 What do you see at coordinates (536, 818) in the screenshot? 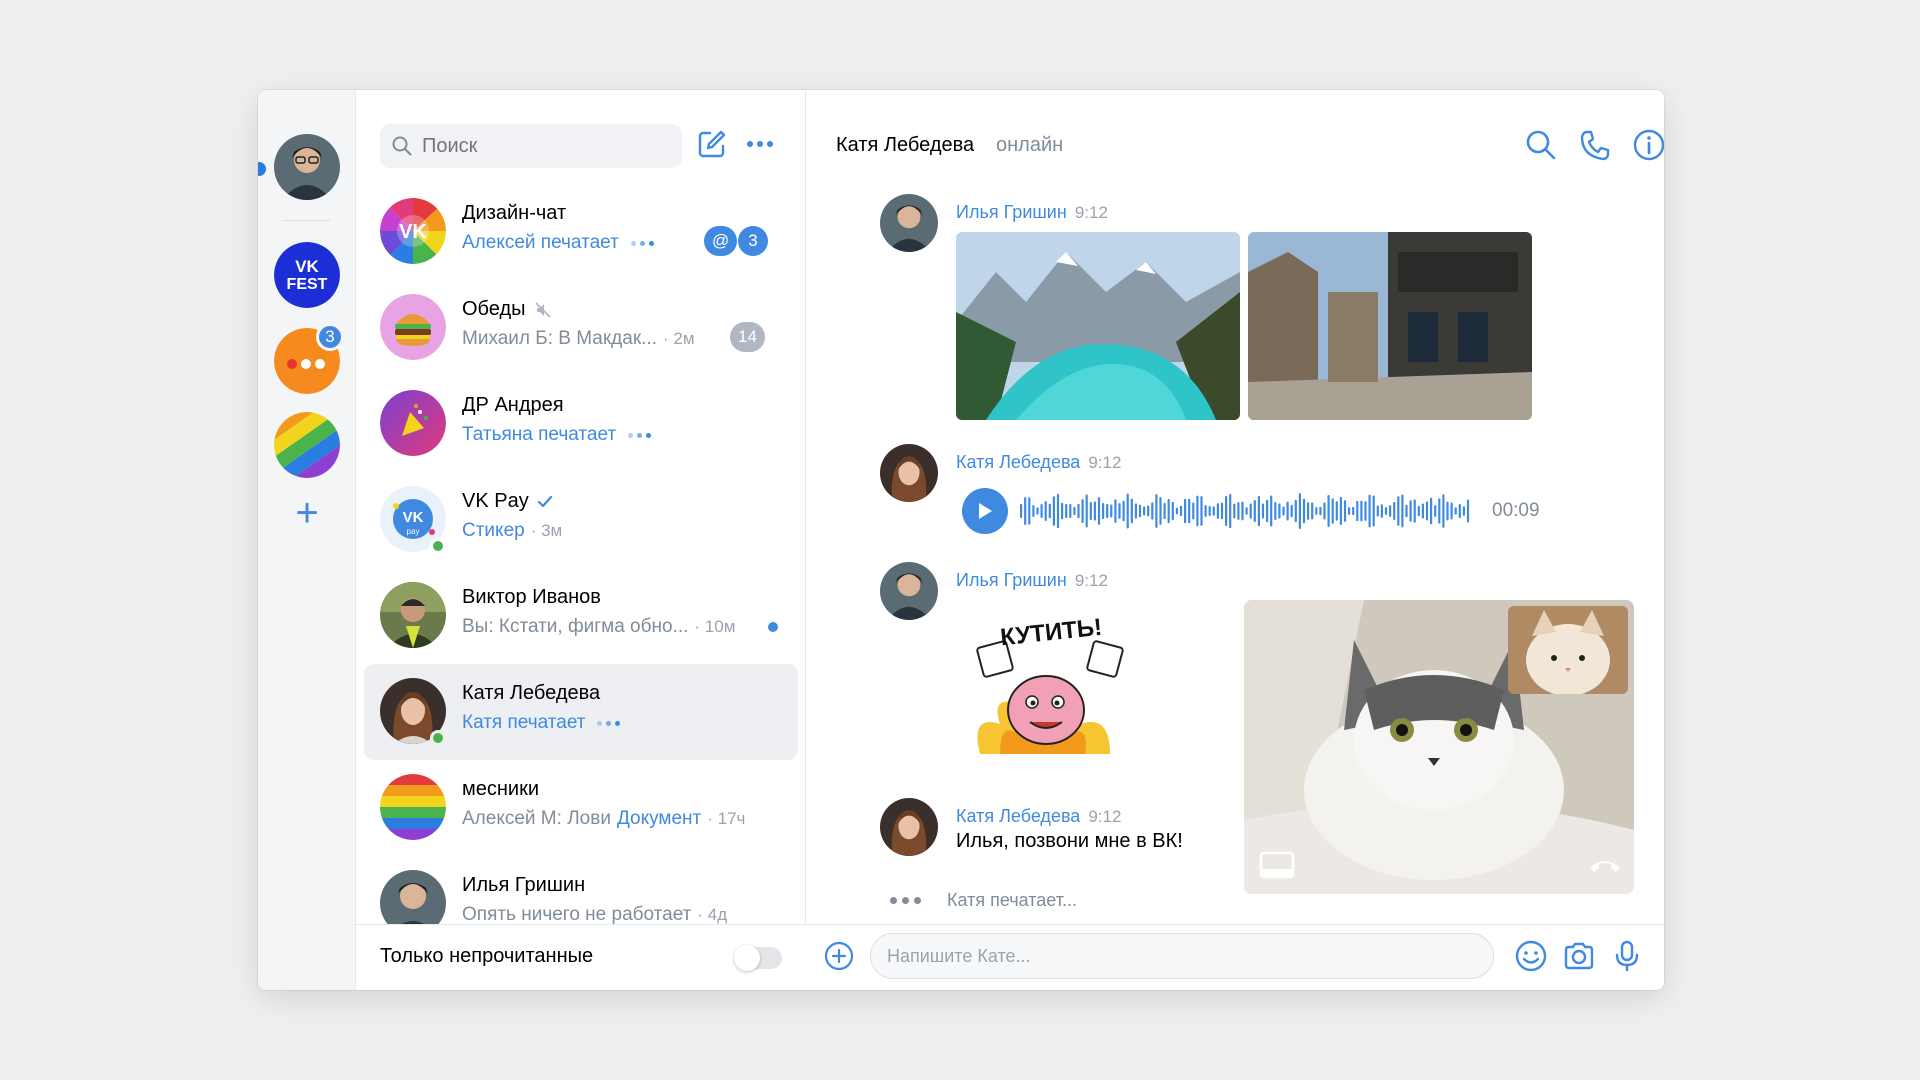
I see `chat-last-message: Алексей М: Лови` at bounding box center [536, 818].